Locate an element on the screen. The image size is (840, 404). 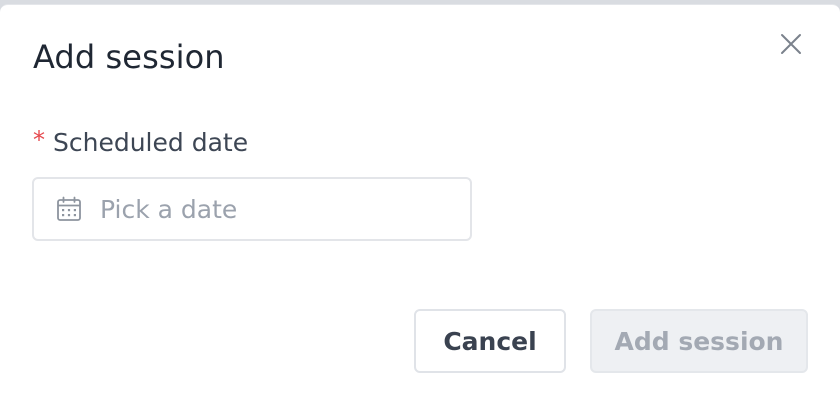
date-placeholder: Pick a date is located at coordinates (169, 209).